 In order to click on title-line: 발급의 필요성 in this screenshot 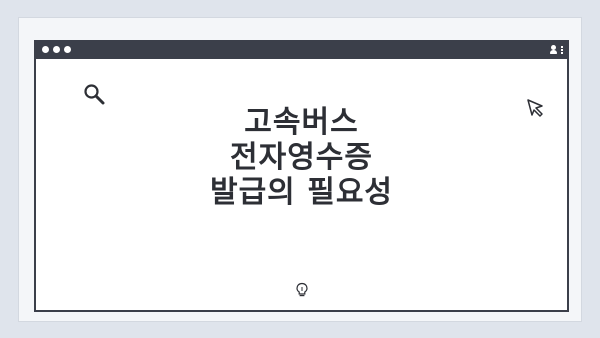, I will do `click(301, 192)`.